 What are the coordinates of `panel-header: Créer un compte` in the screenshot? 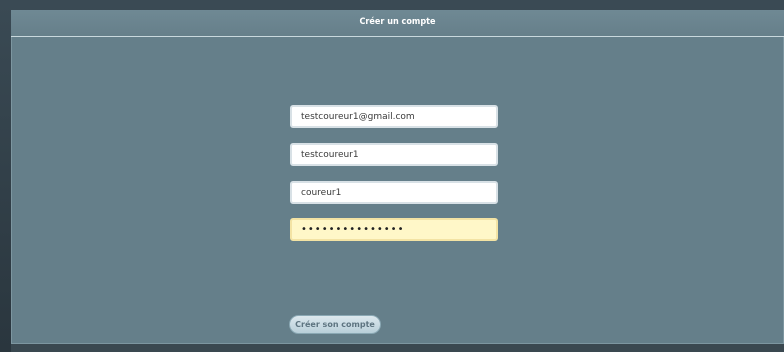 It's located at (397, 23).